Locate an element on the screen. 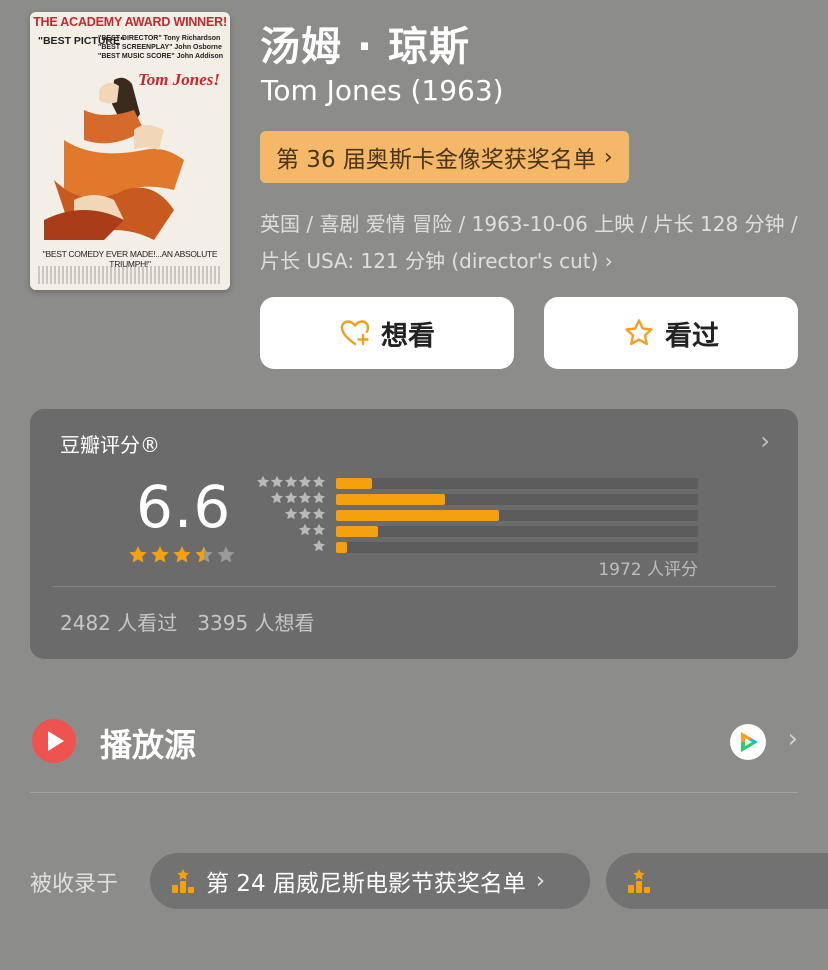  tencent-video-icon is located at coordinates (748, 742).